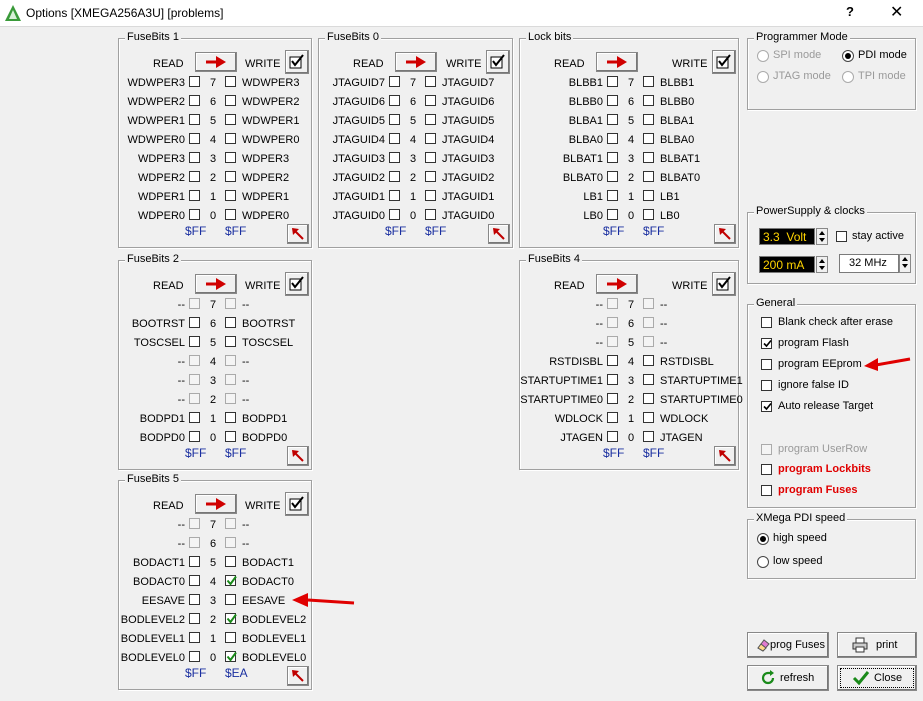 The height and width of the screenshot is (701, 923). I want to click on stay-active-checkbox, so click(841, 236).